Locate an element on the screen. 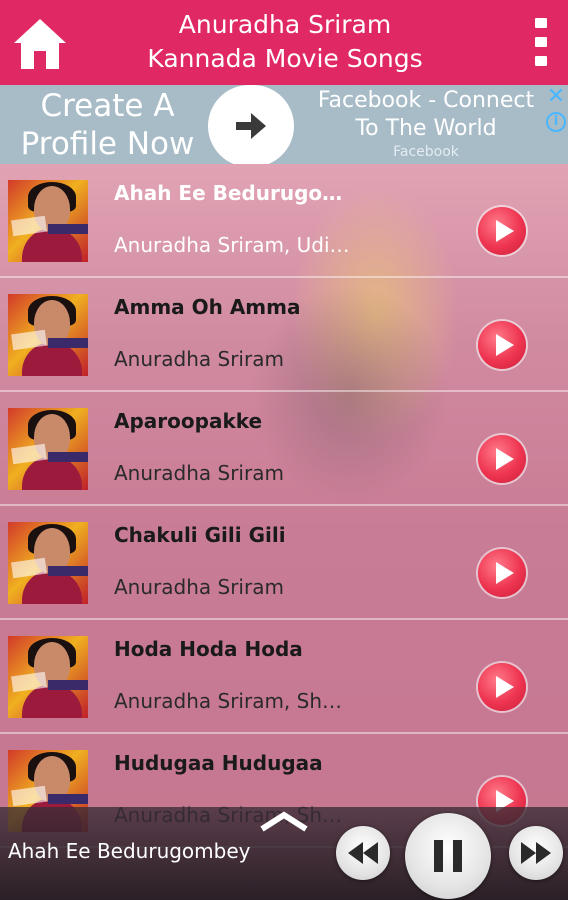 This screenshot has height=900, width=568. song-title: Ahah Ee Bedurugombey is located at coordinates (234, 193).